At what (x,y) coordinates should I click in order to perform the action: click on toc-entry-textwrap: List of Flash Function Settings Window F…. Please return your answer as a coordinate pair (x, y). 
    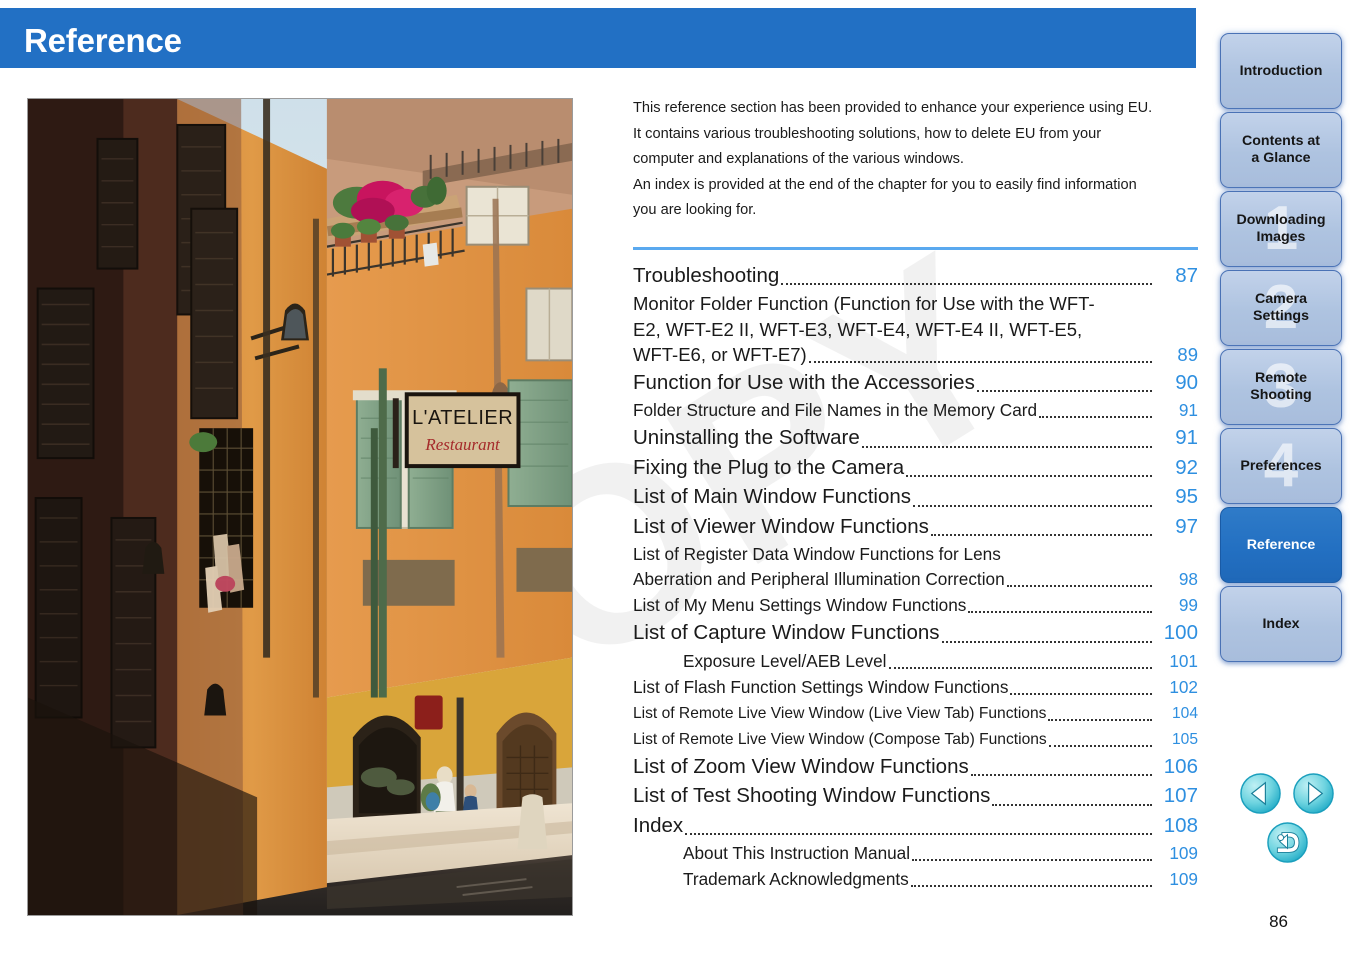
    Looking at the image, I should click on (893, 687).